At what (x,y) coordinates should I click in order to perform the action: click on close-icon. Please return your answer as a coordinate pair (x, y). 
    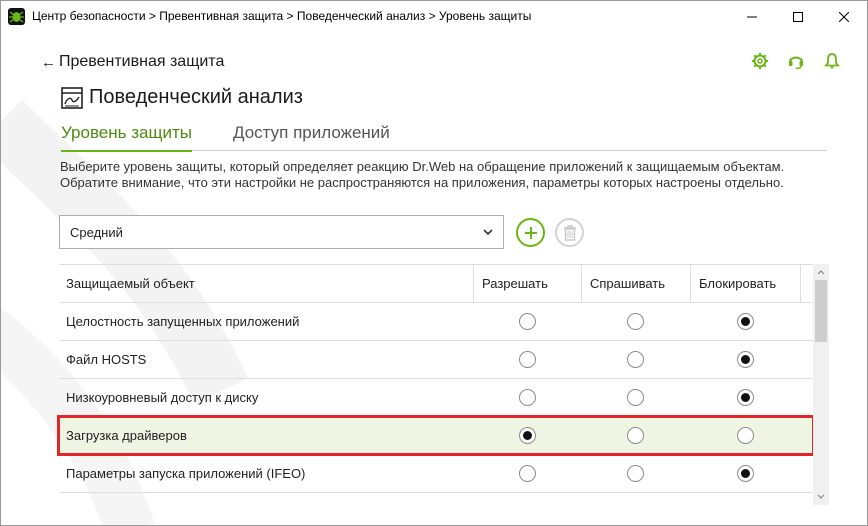
    Looking at the image, I should click on (844, 16).